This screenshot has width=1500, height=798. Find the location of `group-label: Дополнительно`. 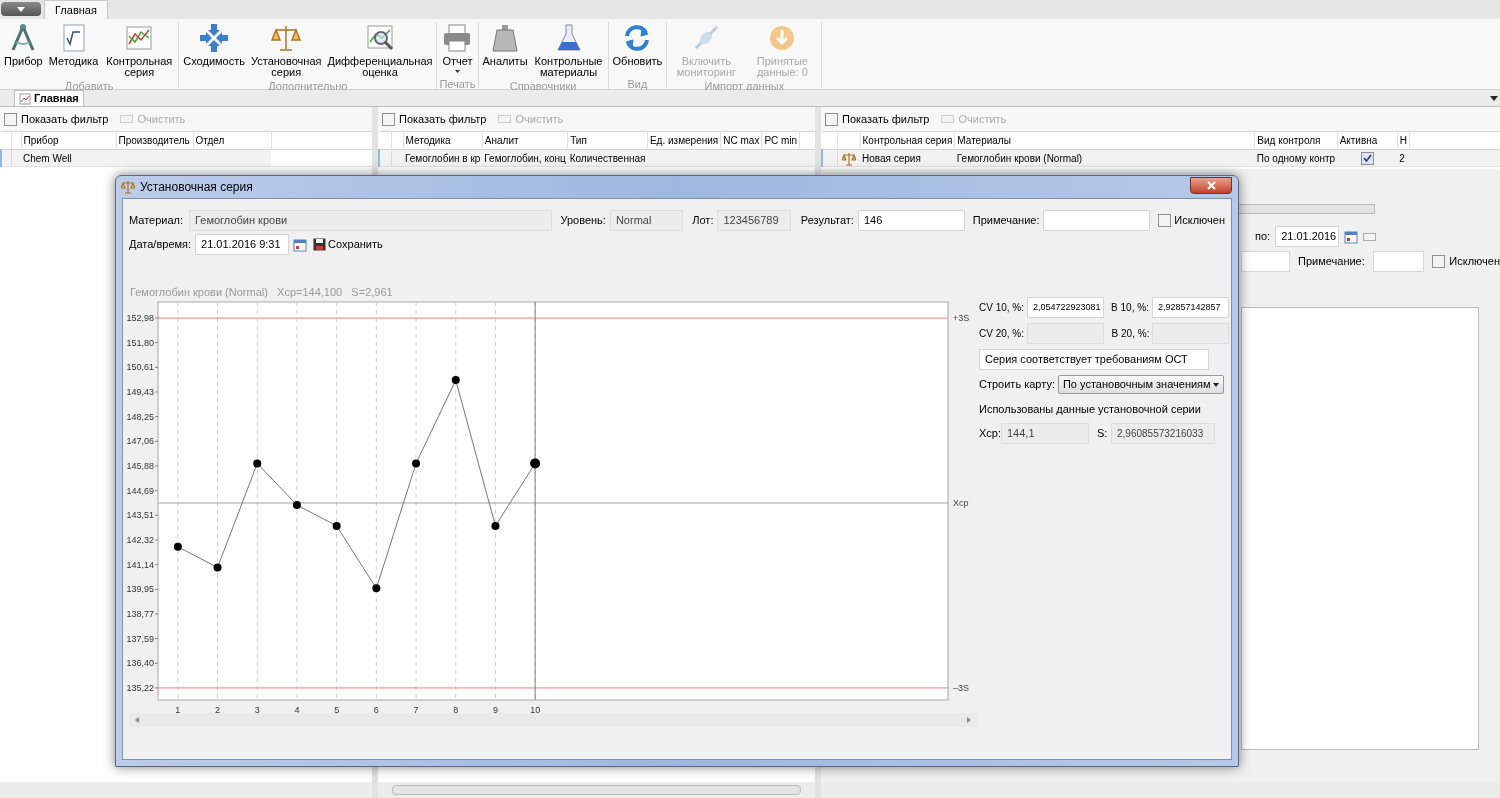

group-label: Дополнительно is located at coordinates (308, 85).